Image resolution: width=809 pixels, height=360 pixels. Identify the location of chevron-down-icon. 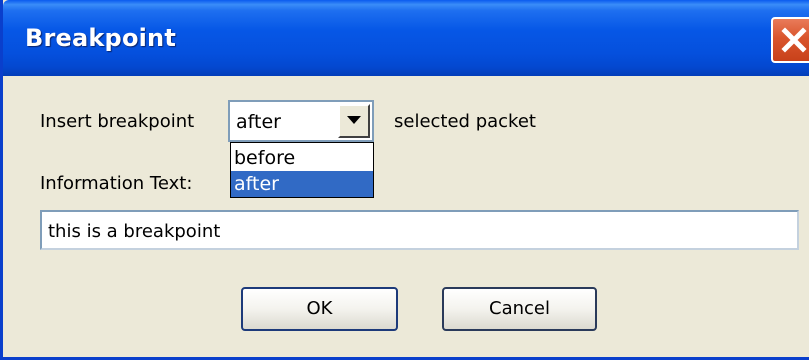
(354, 120).